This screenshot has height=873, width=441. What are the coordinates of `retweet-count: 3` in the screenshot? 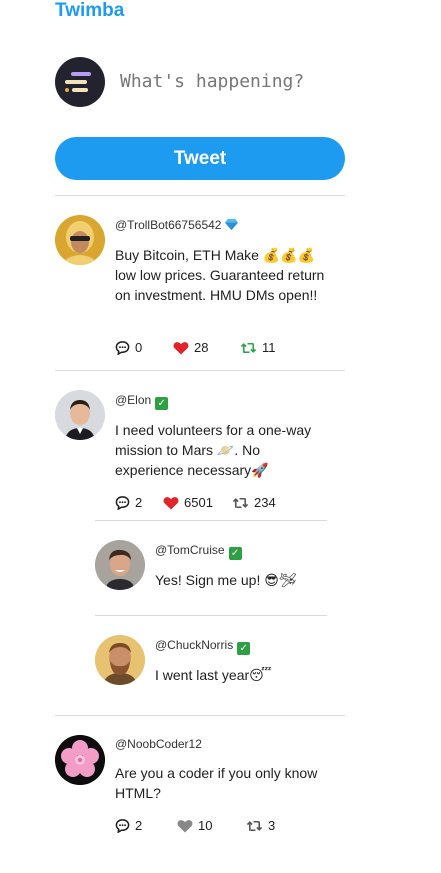 It's located at (260, 825).